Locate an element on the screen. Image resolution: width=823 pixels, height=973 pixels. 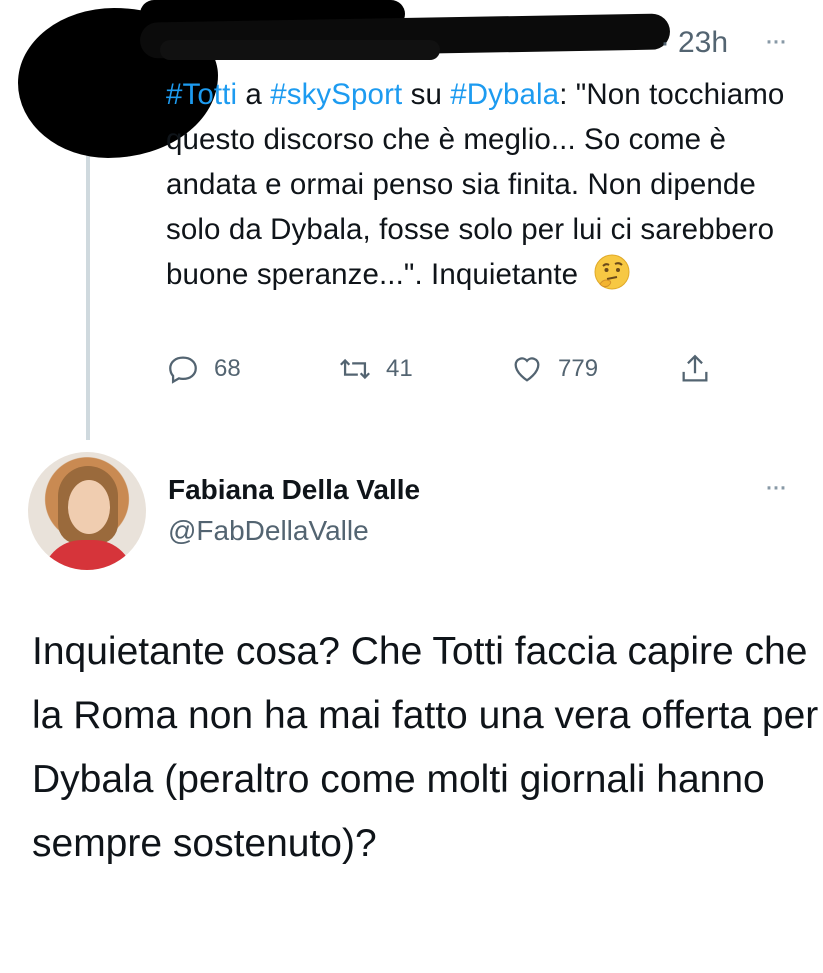
like-button: 779 is located at coordinates (554, 369).